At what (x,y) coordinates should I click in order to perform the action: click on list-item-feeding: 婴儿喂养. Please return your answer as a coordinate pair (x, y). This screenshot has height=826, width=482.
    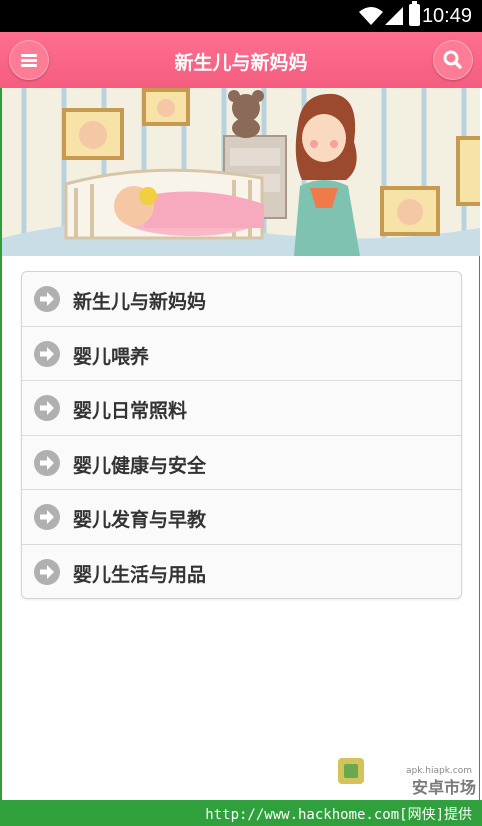
    Looking at the image, I should click on (241, 354).